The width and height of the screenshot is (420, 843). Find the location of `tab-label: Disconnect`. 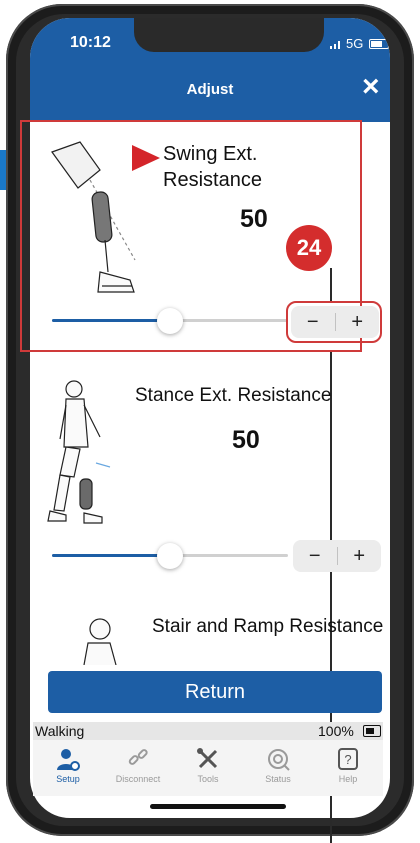

tab-label: Disconnect is located at coordinates (138, 779).